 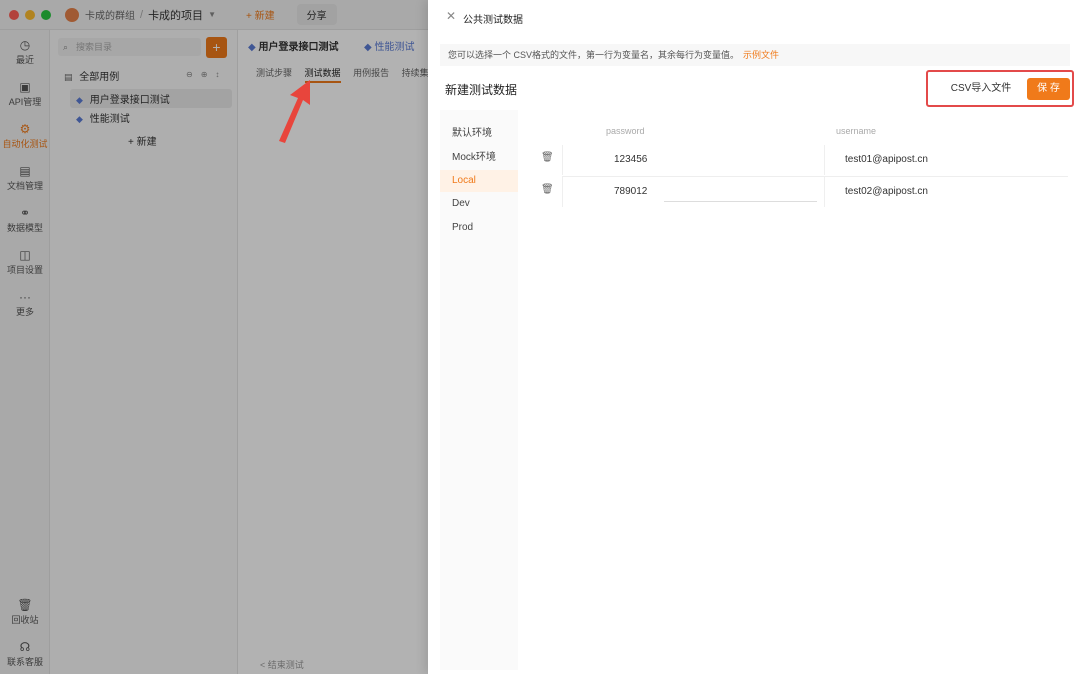 What do you see at coordinates (479, 390) in the screenshot?
I see `environment-list: 默认环境 Mock环境 Local Dev Prod` at bounding box center [479, 390].